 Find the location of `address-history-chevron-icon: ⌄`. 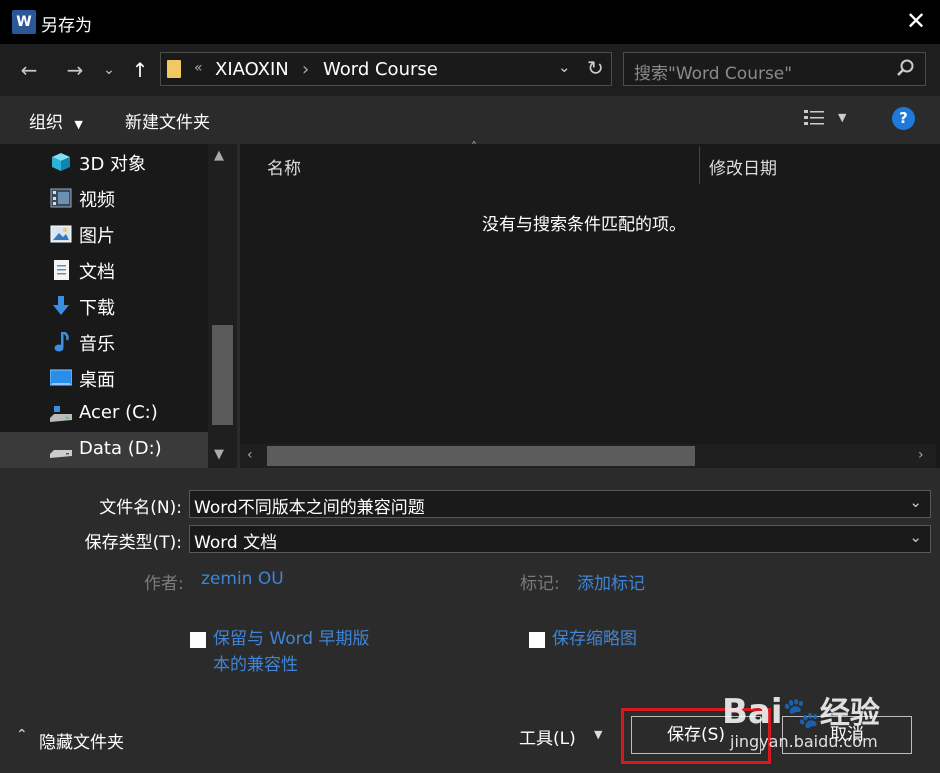

address-history-chevron-icon: ⌄ is located at coordinates (564, 67).